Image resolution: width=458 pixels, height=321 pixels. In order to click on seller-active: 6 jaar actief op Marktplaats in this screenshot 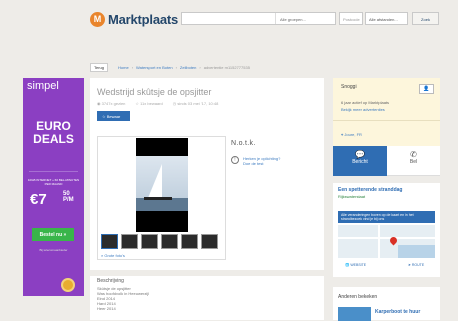, I will do `click(365, 102)`.